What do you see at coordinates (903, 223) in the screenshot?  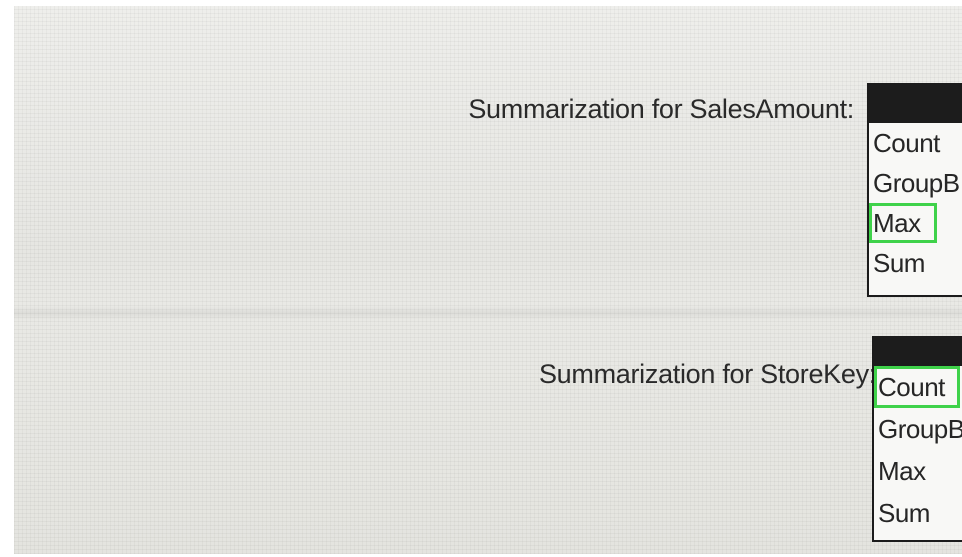 I see `option-max-selected: Max` at bounding box center [903, 223].